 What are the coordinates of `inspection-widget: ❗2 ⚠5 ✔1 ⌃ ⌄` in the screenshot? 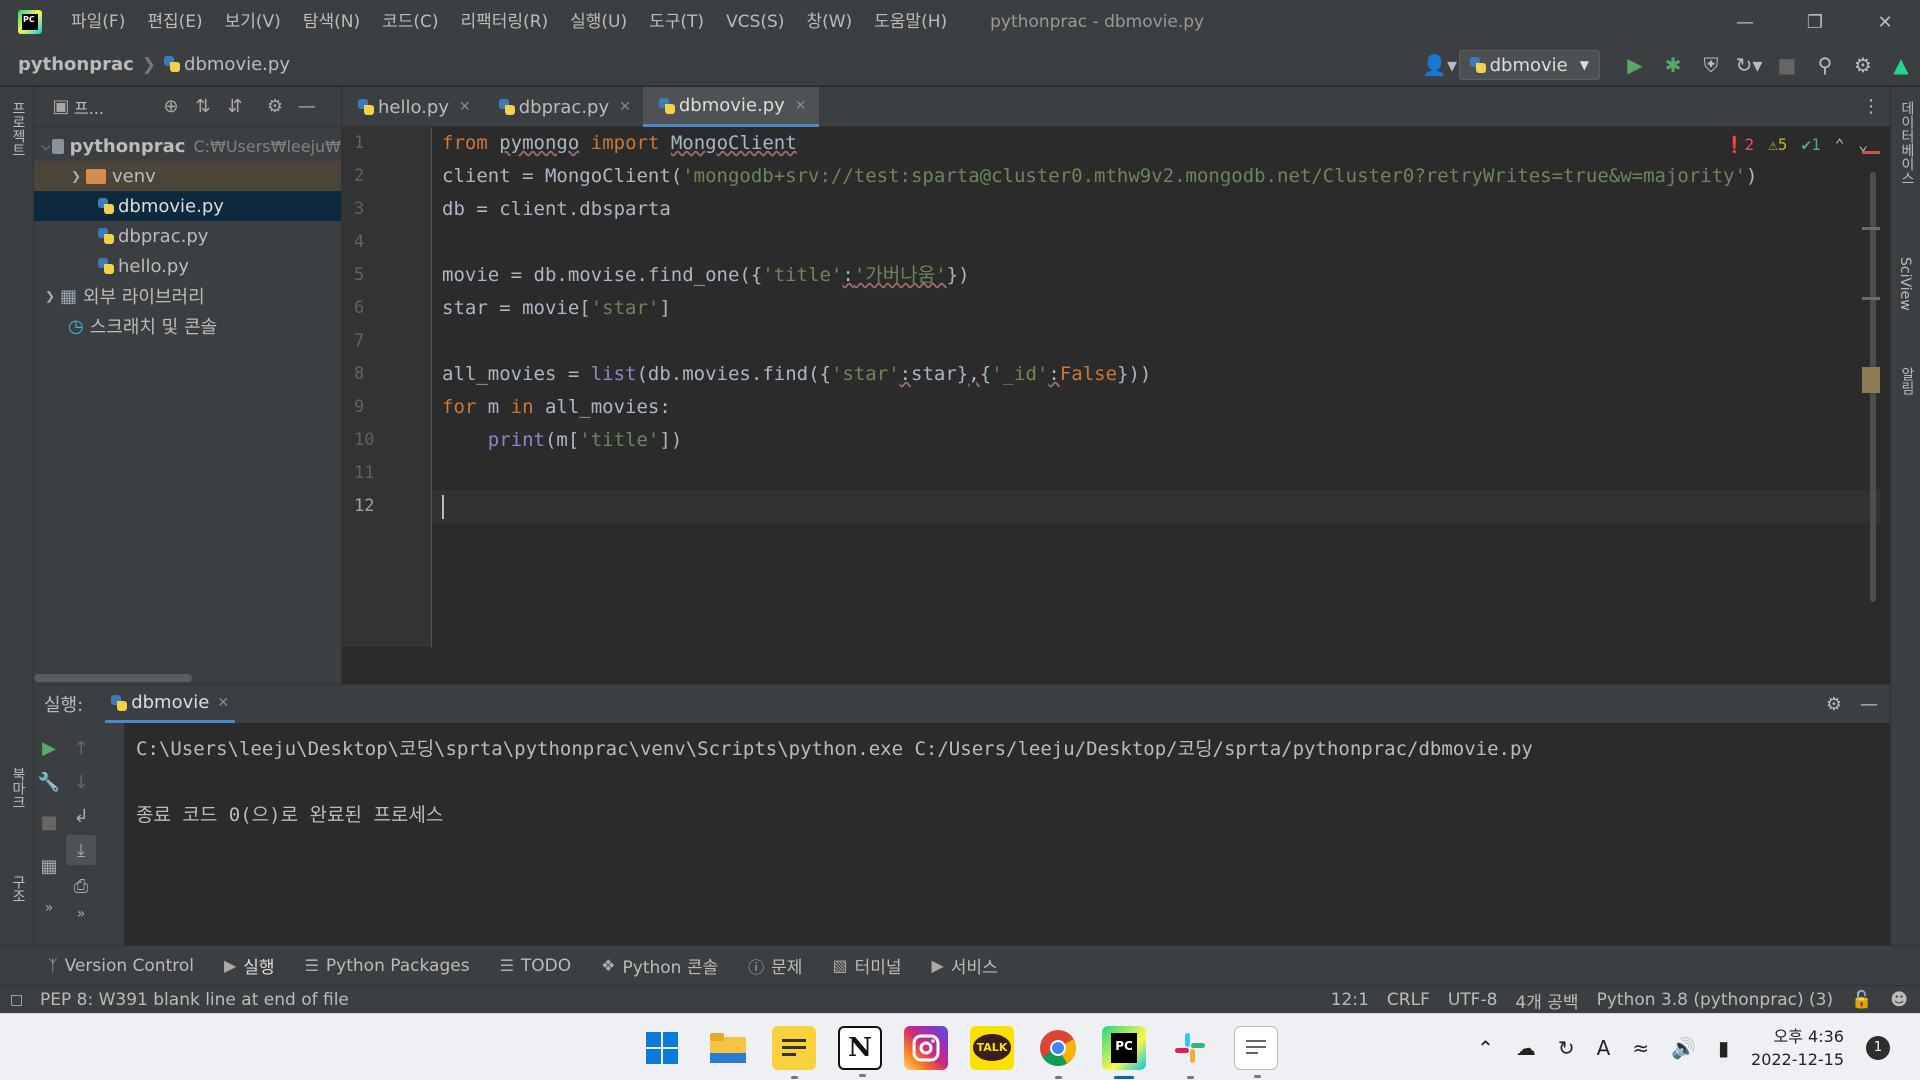 It's located at (1796, 144).